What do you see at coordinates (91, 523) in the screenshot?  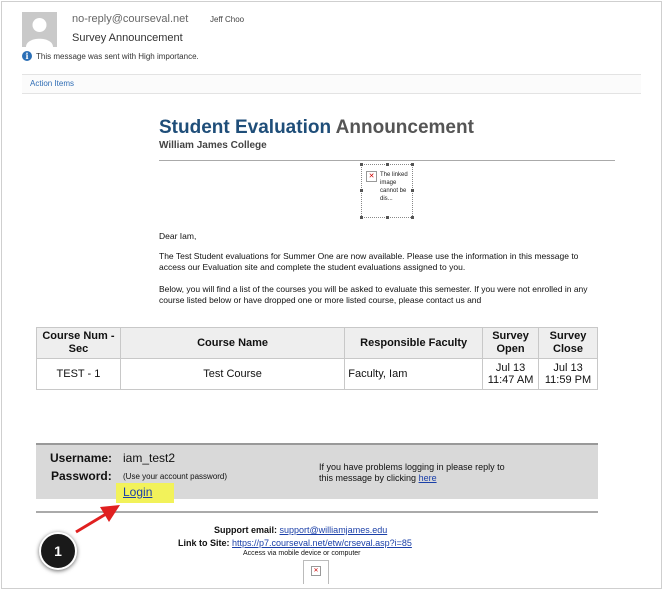 I see `arrow-line` at bounding box center [91, 523].